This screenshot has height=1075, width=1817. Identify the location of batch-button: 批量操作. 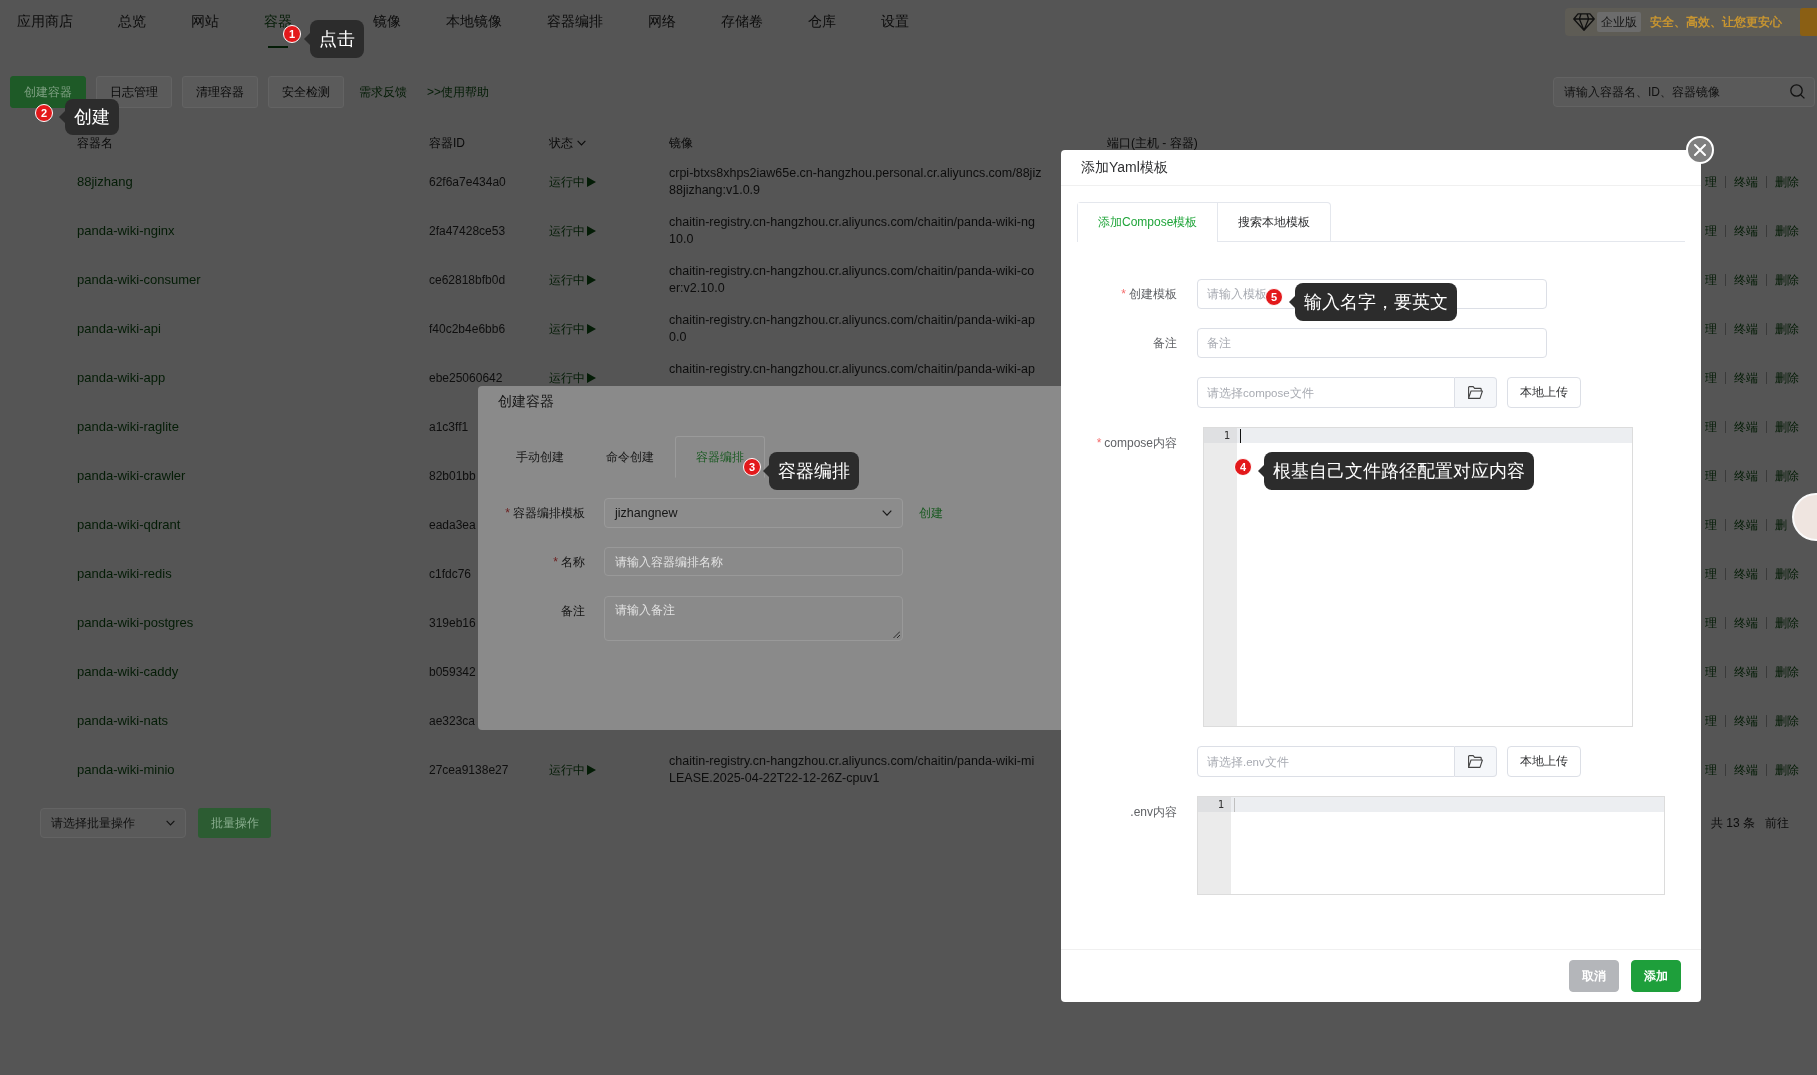
(234, 823).